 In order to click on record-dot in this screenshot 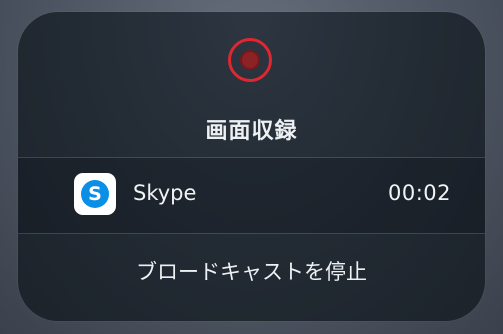, I will do `click(250, 60)`.